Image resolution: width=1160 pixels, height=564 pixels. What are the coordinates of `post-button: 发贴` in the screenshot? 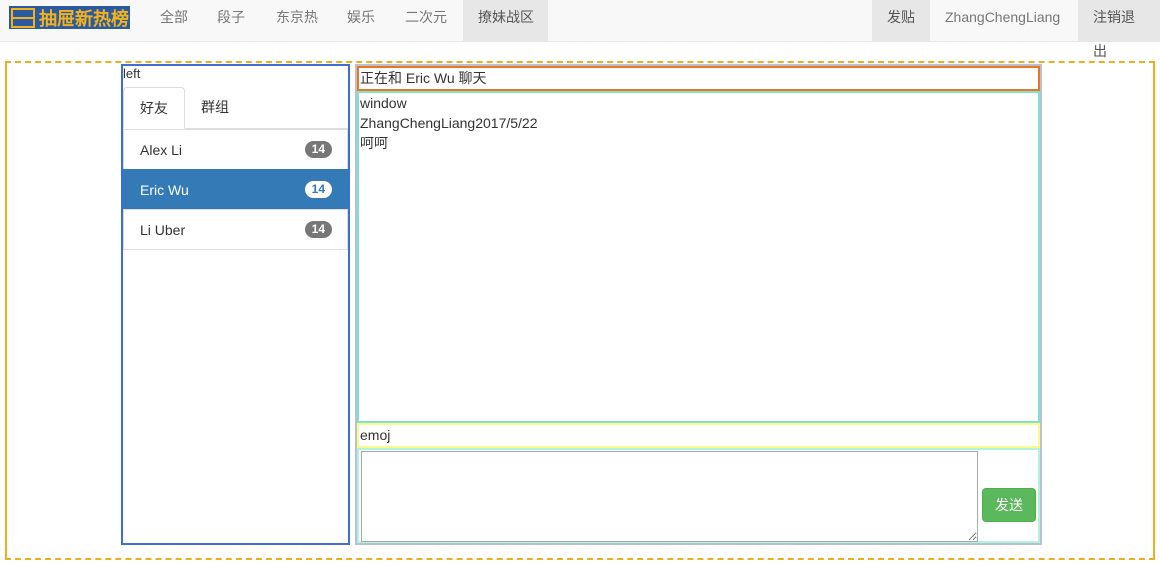 It's located at (901, 20).